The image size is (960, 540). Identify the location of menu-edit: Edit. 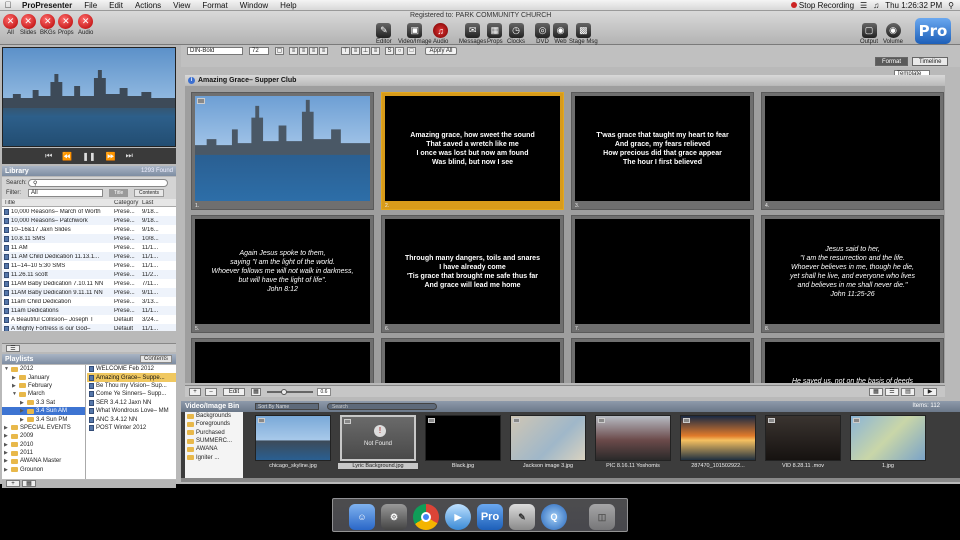
(116, 5).